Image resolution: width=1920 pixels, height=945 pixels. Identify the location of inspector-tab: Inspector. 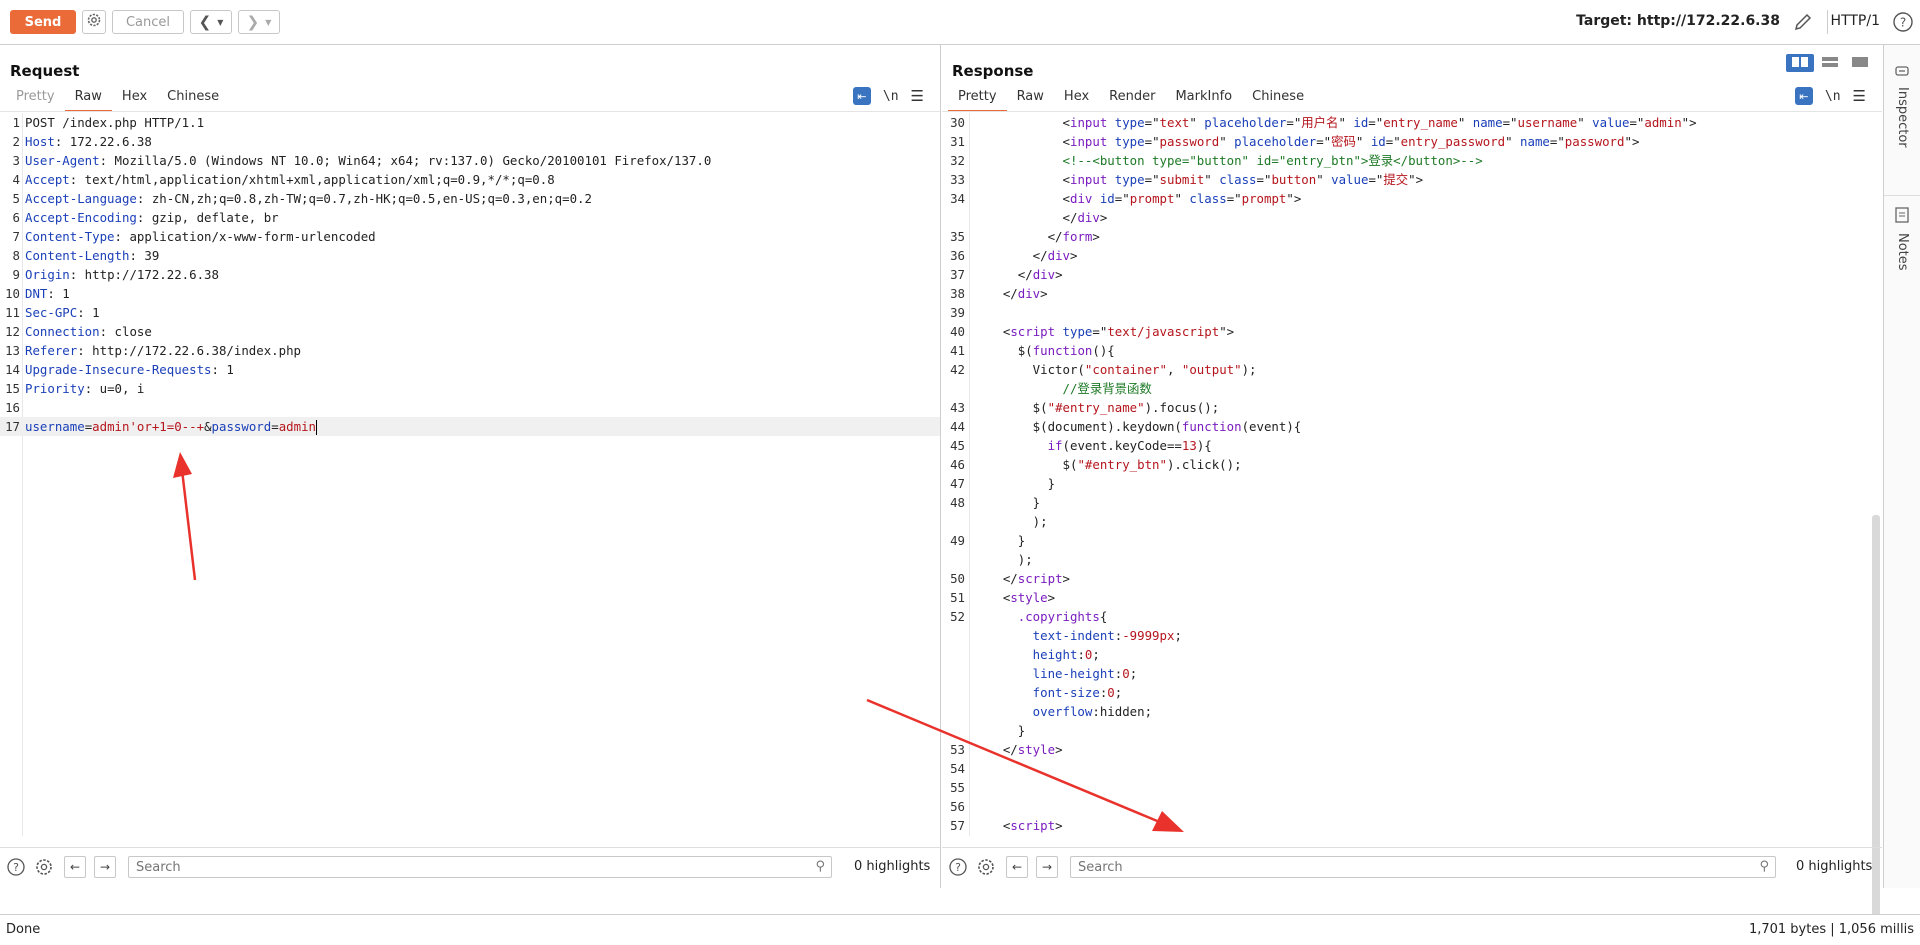
(1902, 132).